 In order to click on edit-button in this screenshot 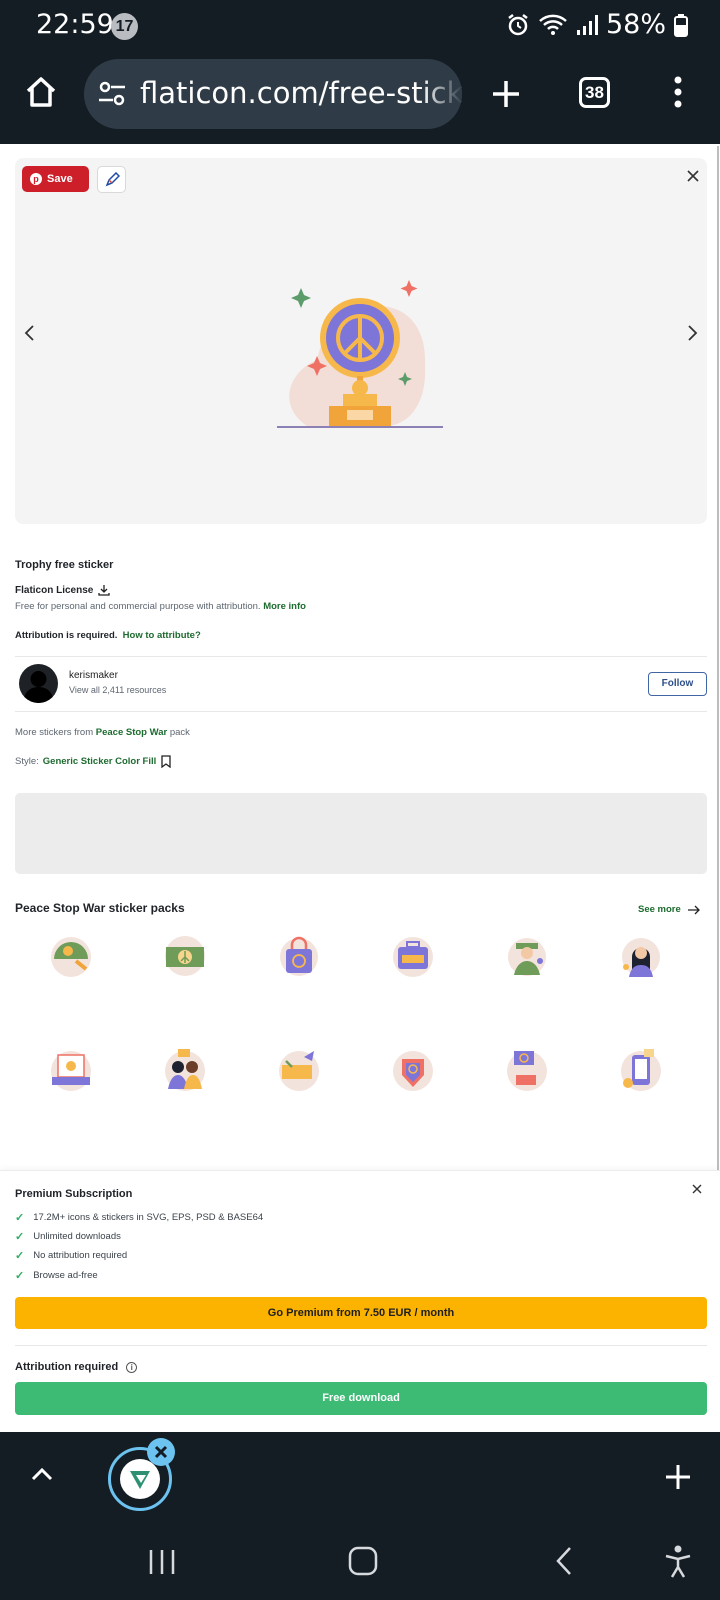, I will do `click(111, 179)`.